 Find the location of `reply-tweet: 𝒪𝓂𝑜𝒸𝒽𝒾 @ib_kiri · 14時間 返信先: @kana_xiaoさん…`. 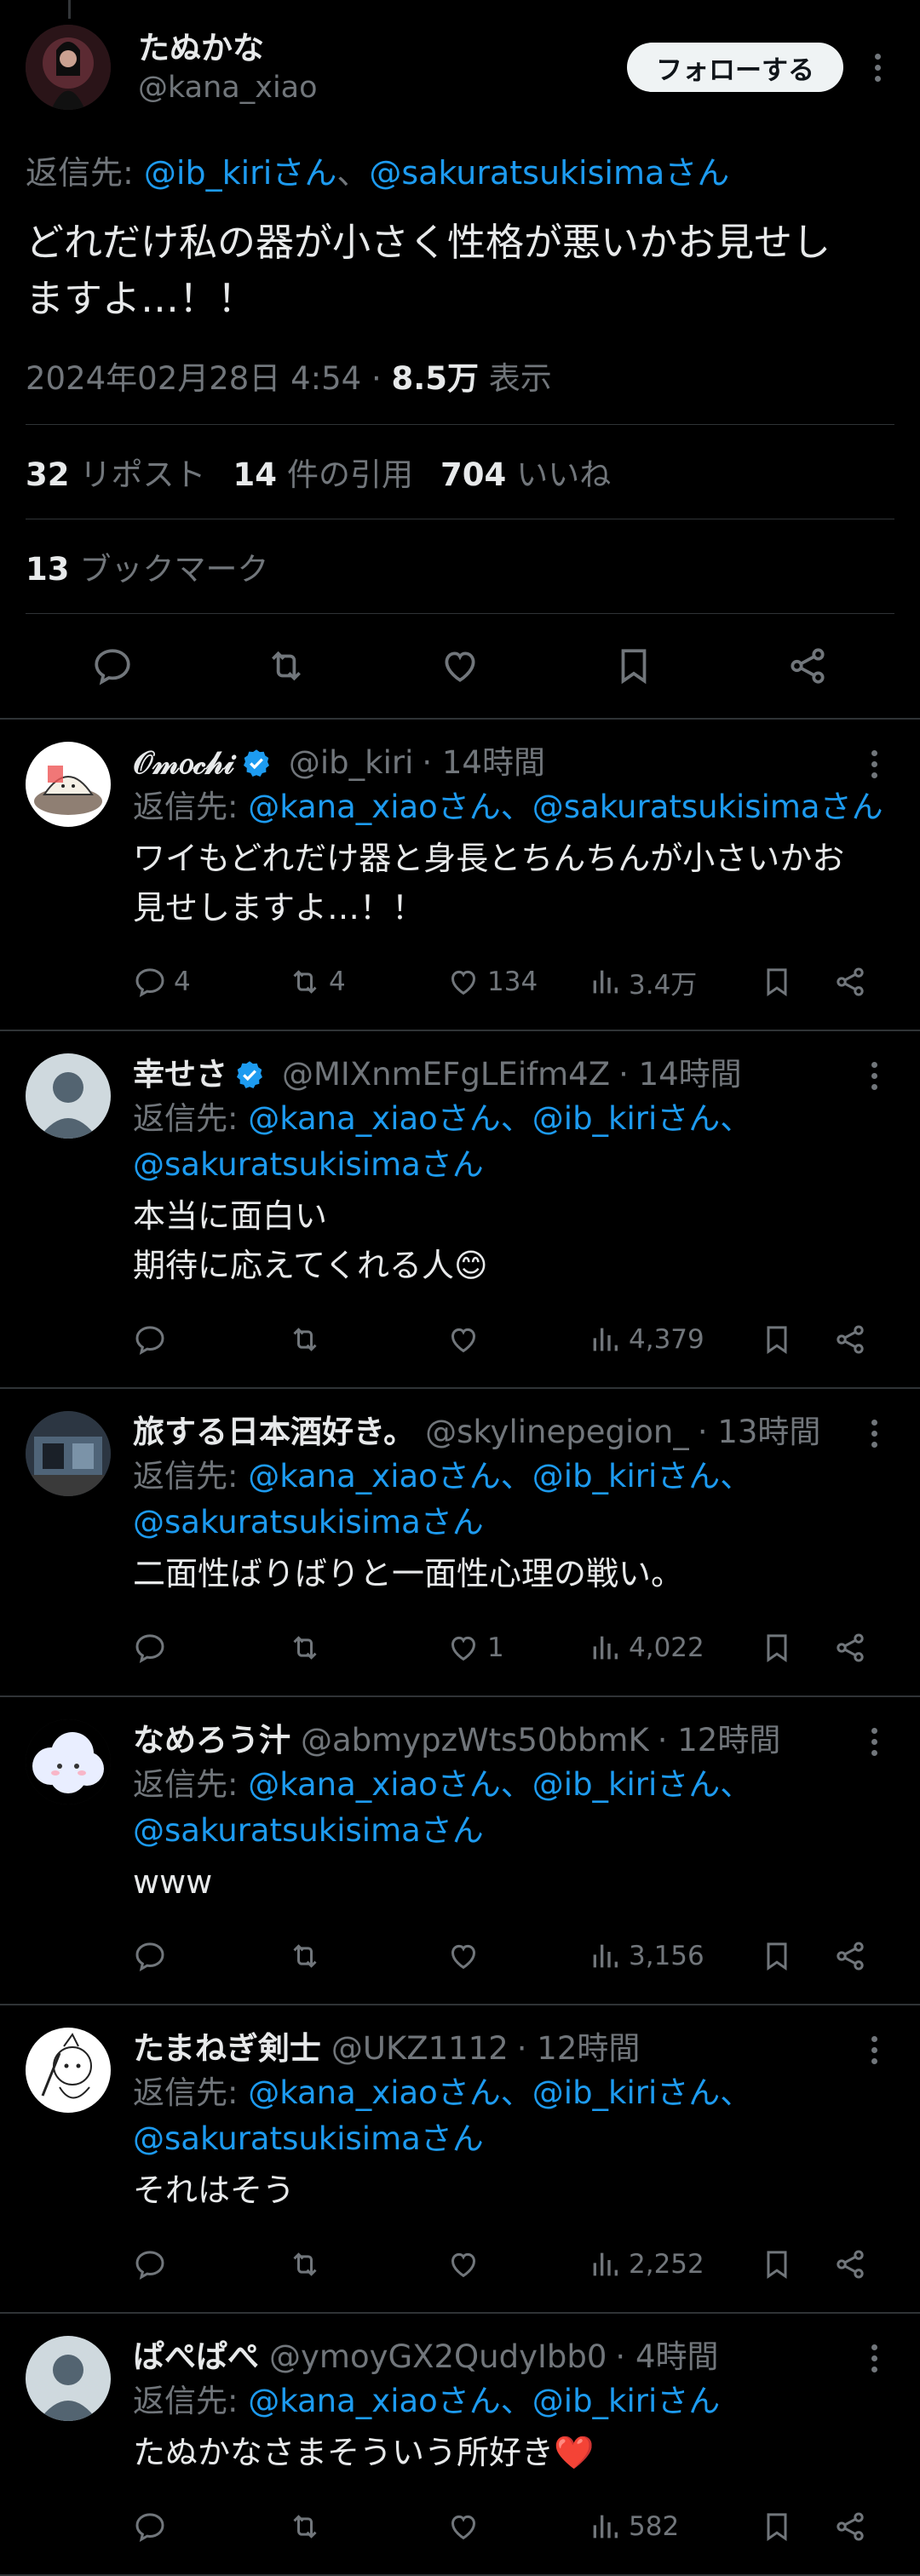

reply-tweet: 𝒪𝓂𝑜𝒸𝒽𝒾 @ib_kiri · 14時間 返信先: @kana_xiaoさん… is located at coordinates (460, 875).